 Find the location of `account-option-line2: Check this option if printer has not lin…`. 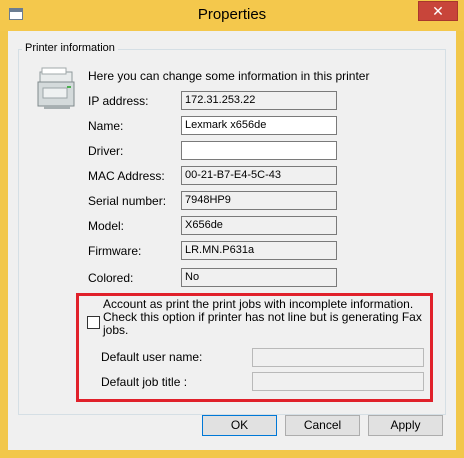

account-option-line2: Check this option if printer has not lin… is located at coordinates (262, 323).